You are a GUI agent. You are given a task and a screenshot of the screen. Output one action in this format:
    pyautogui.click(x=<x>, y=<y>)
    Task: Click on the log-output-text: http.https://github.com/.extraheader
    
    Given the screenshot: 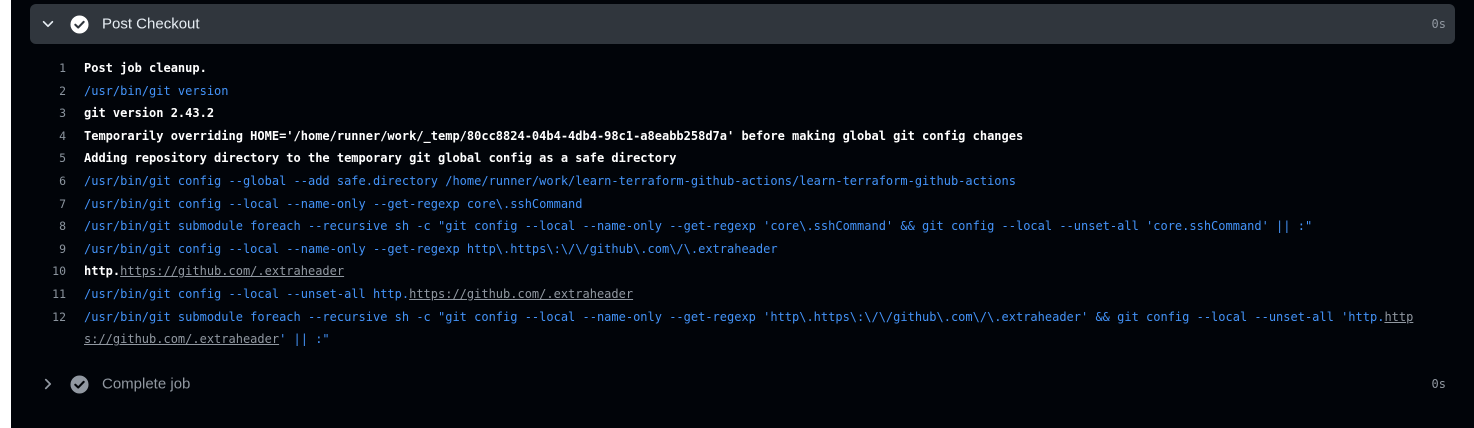 What is the action you would take?
    pyautogui.click(x=779, y=271)
    